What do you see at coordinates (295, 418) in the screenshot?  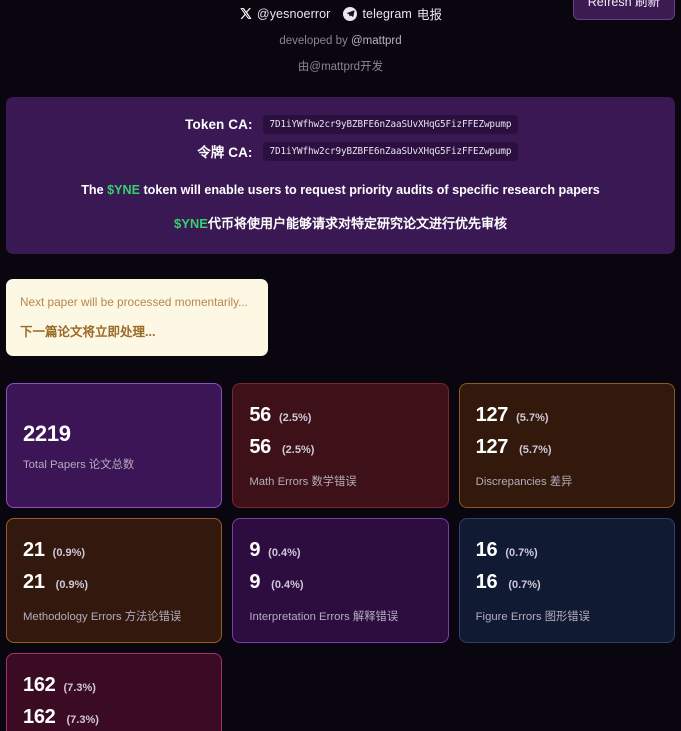 I see `stat-percentage: (2.5%)` at bounding box center [295, 418].